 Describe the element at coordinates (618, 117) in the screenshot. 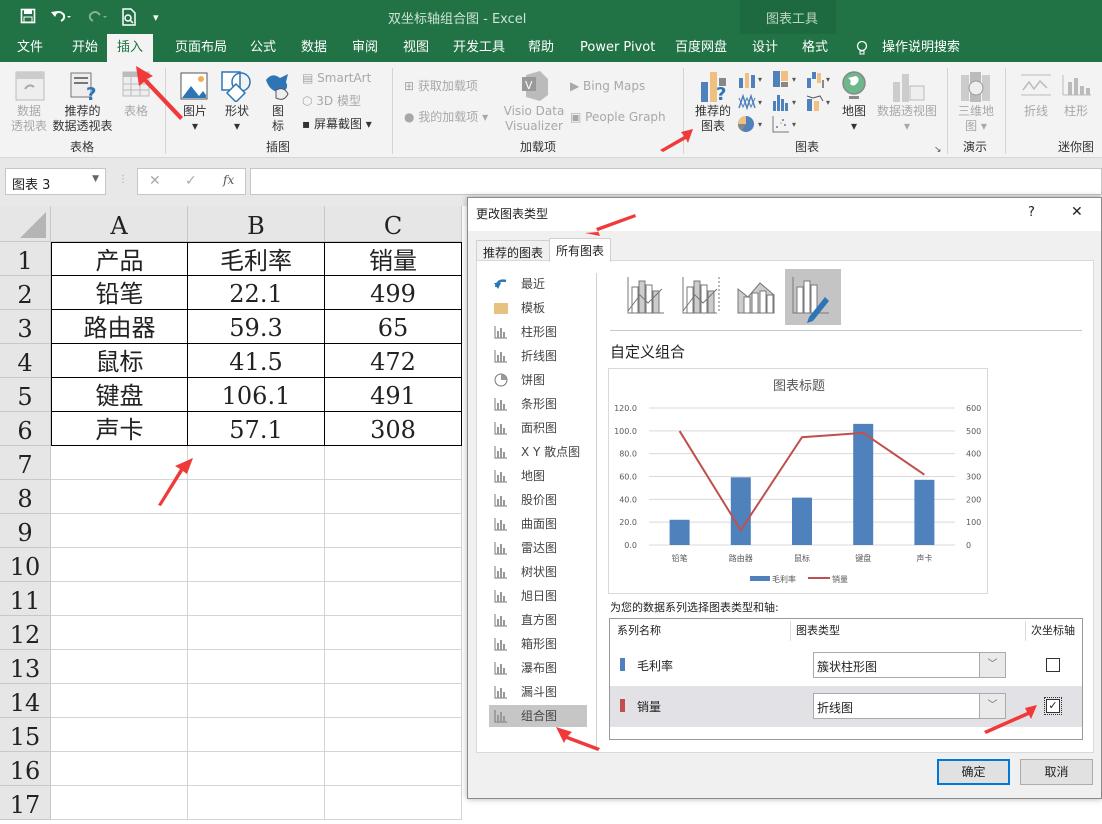

I see `people-graph-button: ▣ People Graph` at that location.